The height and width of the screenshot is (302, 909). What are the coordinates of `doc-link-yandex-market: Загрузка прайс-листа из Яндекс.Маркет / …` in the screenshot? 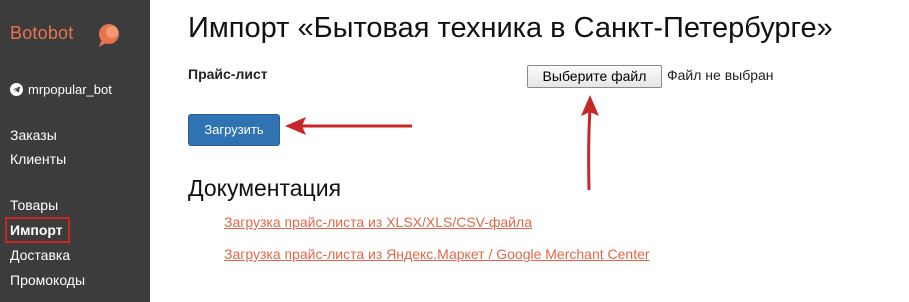 It's located at (437, 254).